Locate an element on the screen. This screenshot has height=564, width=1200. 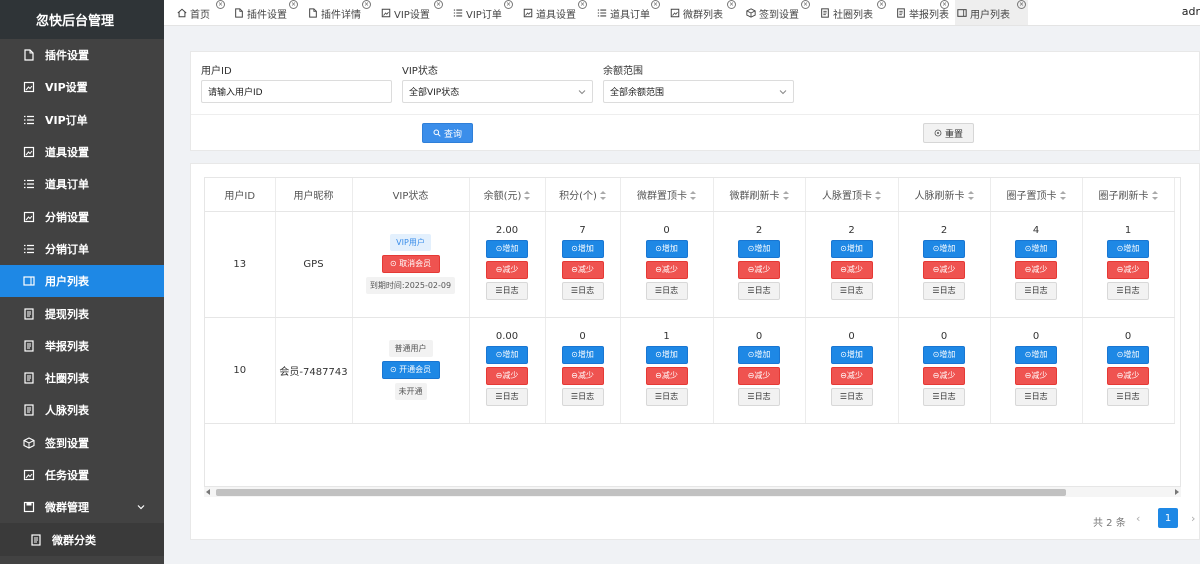
column-header-4: 积分(个) is located at coordinates (583, 195).